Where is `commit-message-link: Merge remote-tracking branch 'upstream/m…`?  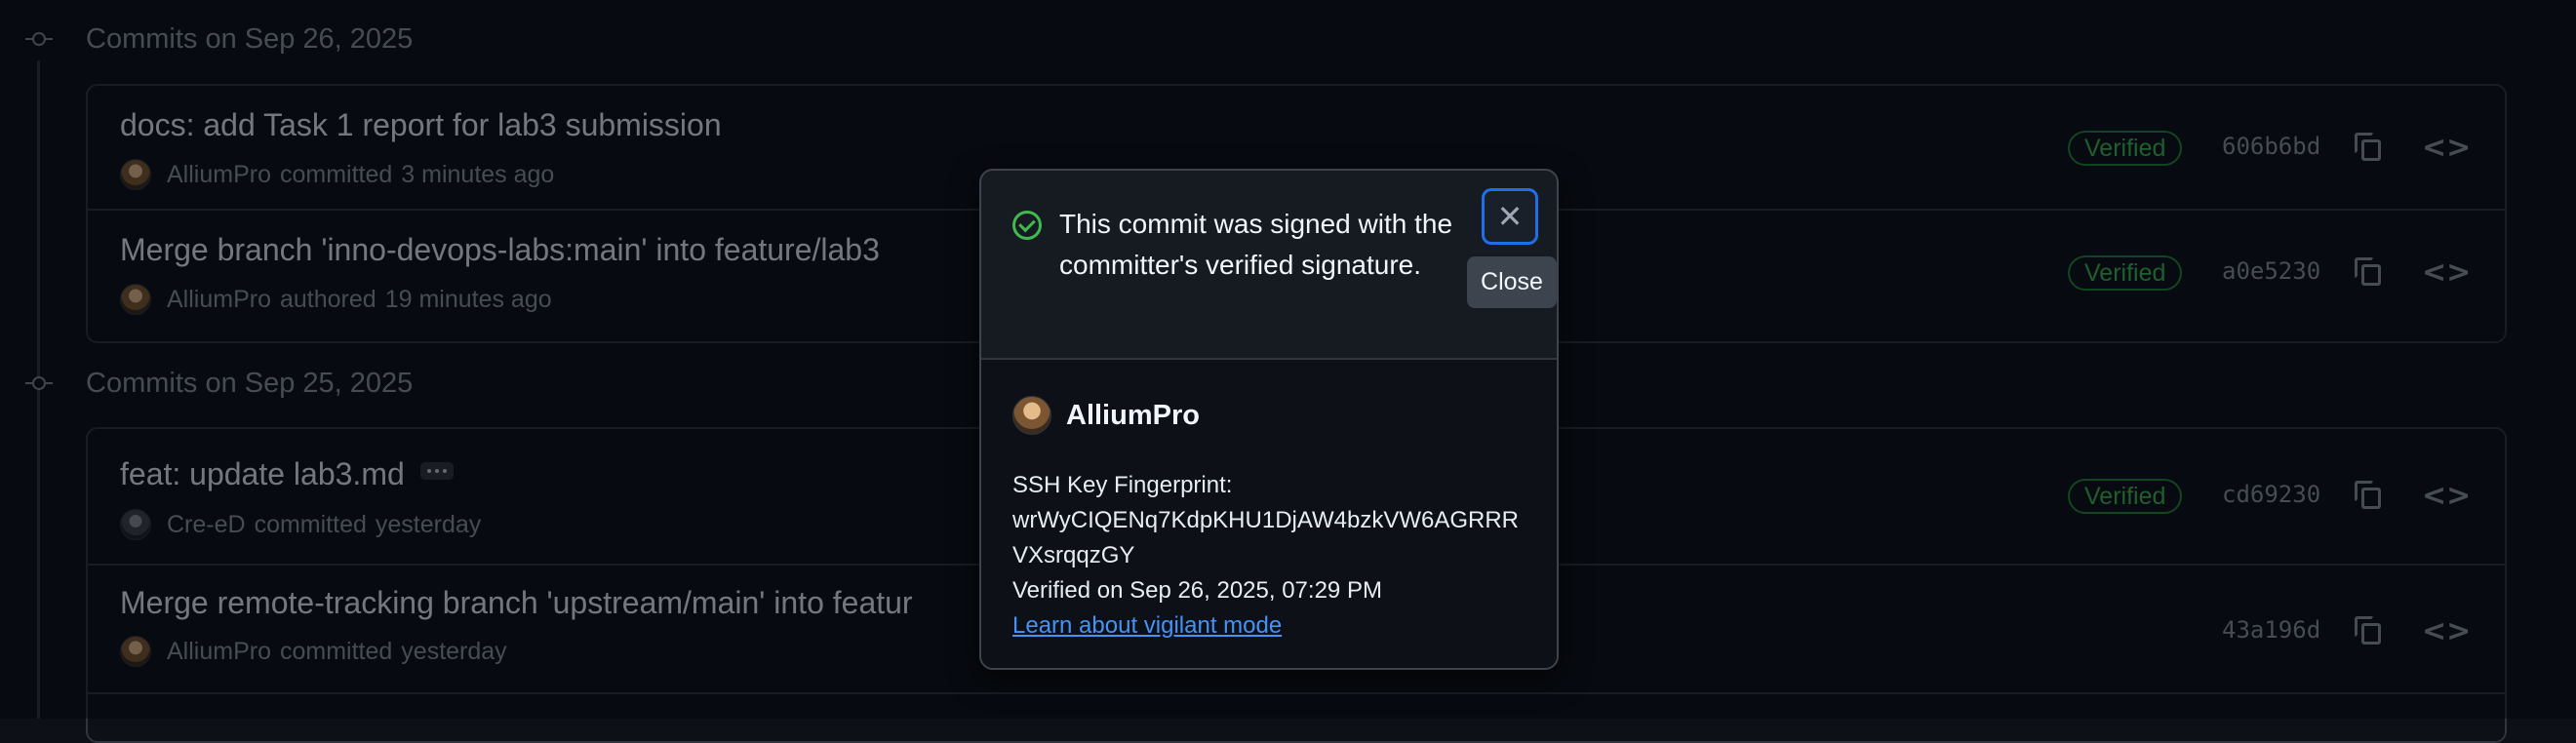
commit-message-link: Merge remote-tracking branch 'upstream/m… is located at coordinates (516, 603).